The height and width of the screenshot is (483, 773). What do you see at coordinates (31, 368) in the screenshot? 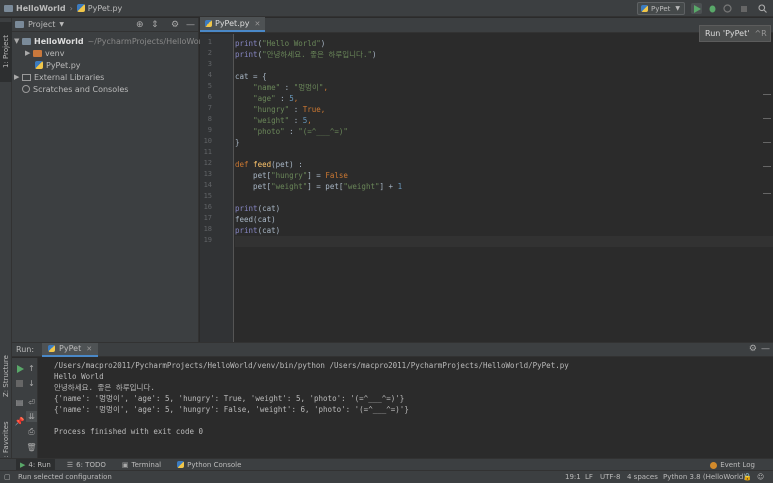
I see `scroll-up-icon: ↑` at bounding box center [31, 368].